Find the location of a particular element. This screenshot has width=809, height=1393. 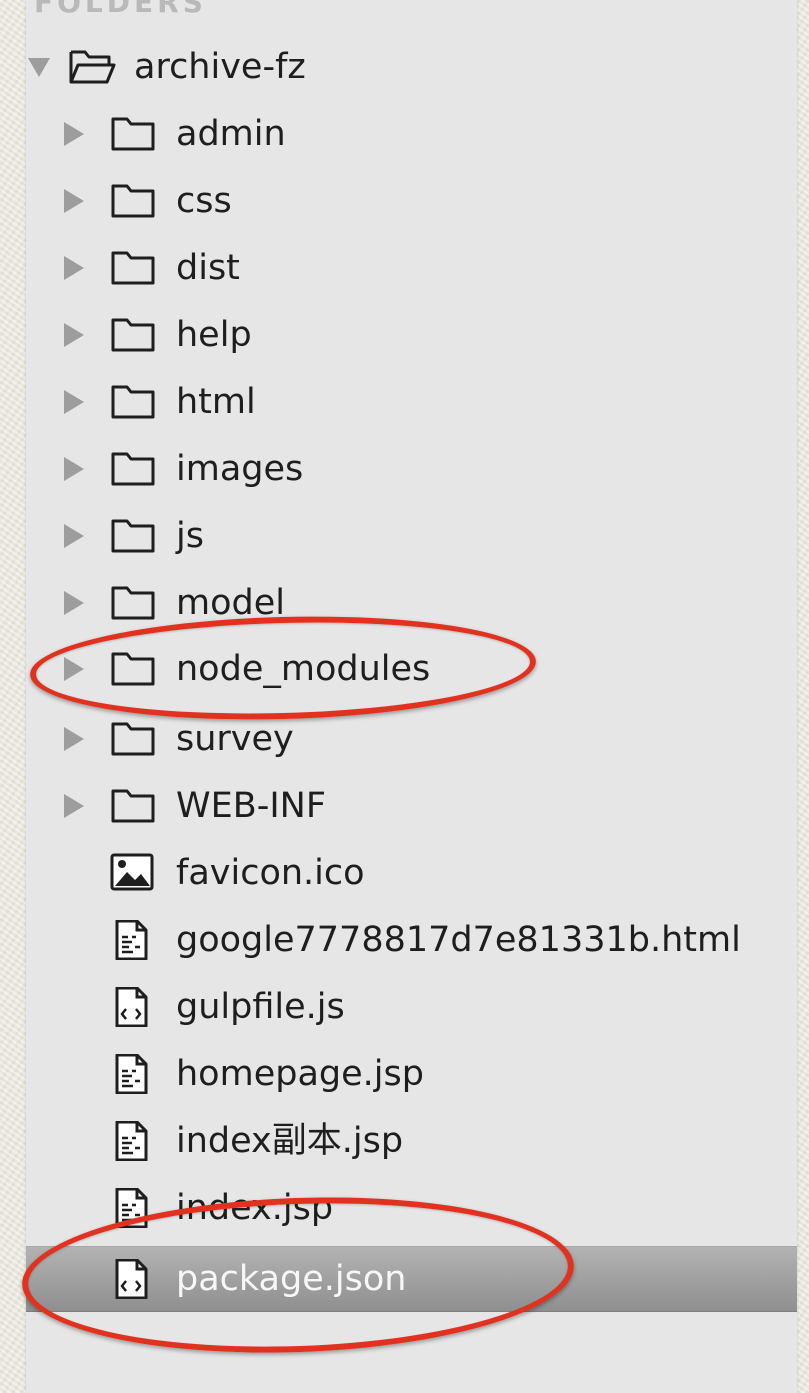

tree-row-node-modules: node_modules is located at coordinates (411, 669).